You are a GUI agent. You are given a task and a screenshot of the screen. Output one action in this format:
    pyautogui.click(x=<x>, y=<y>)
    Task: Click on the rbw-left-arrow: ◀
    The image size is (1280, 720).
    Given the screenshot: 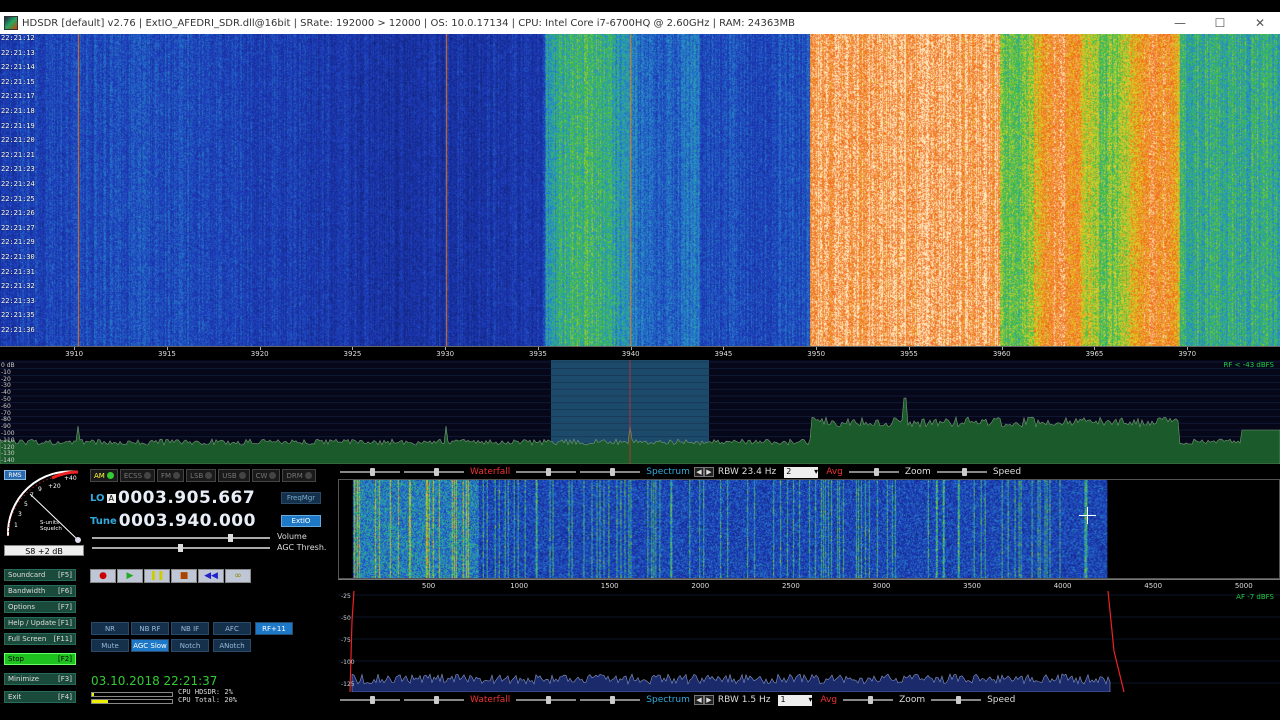 What is the action you would take?
    pyautogui.click(x=698, y=472)
    